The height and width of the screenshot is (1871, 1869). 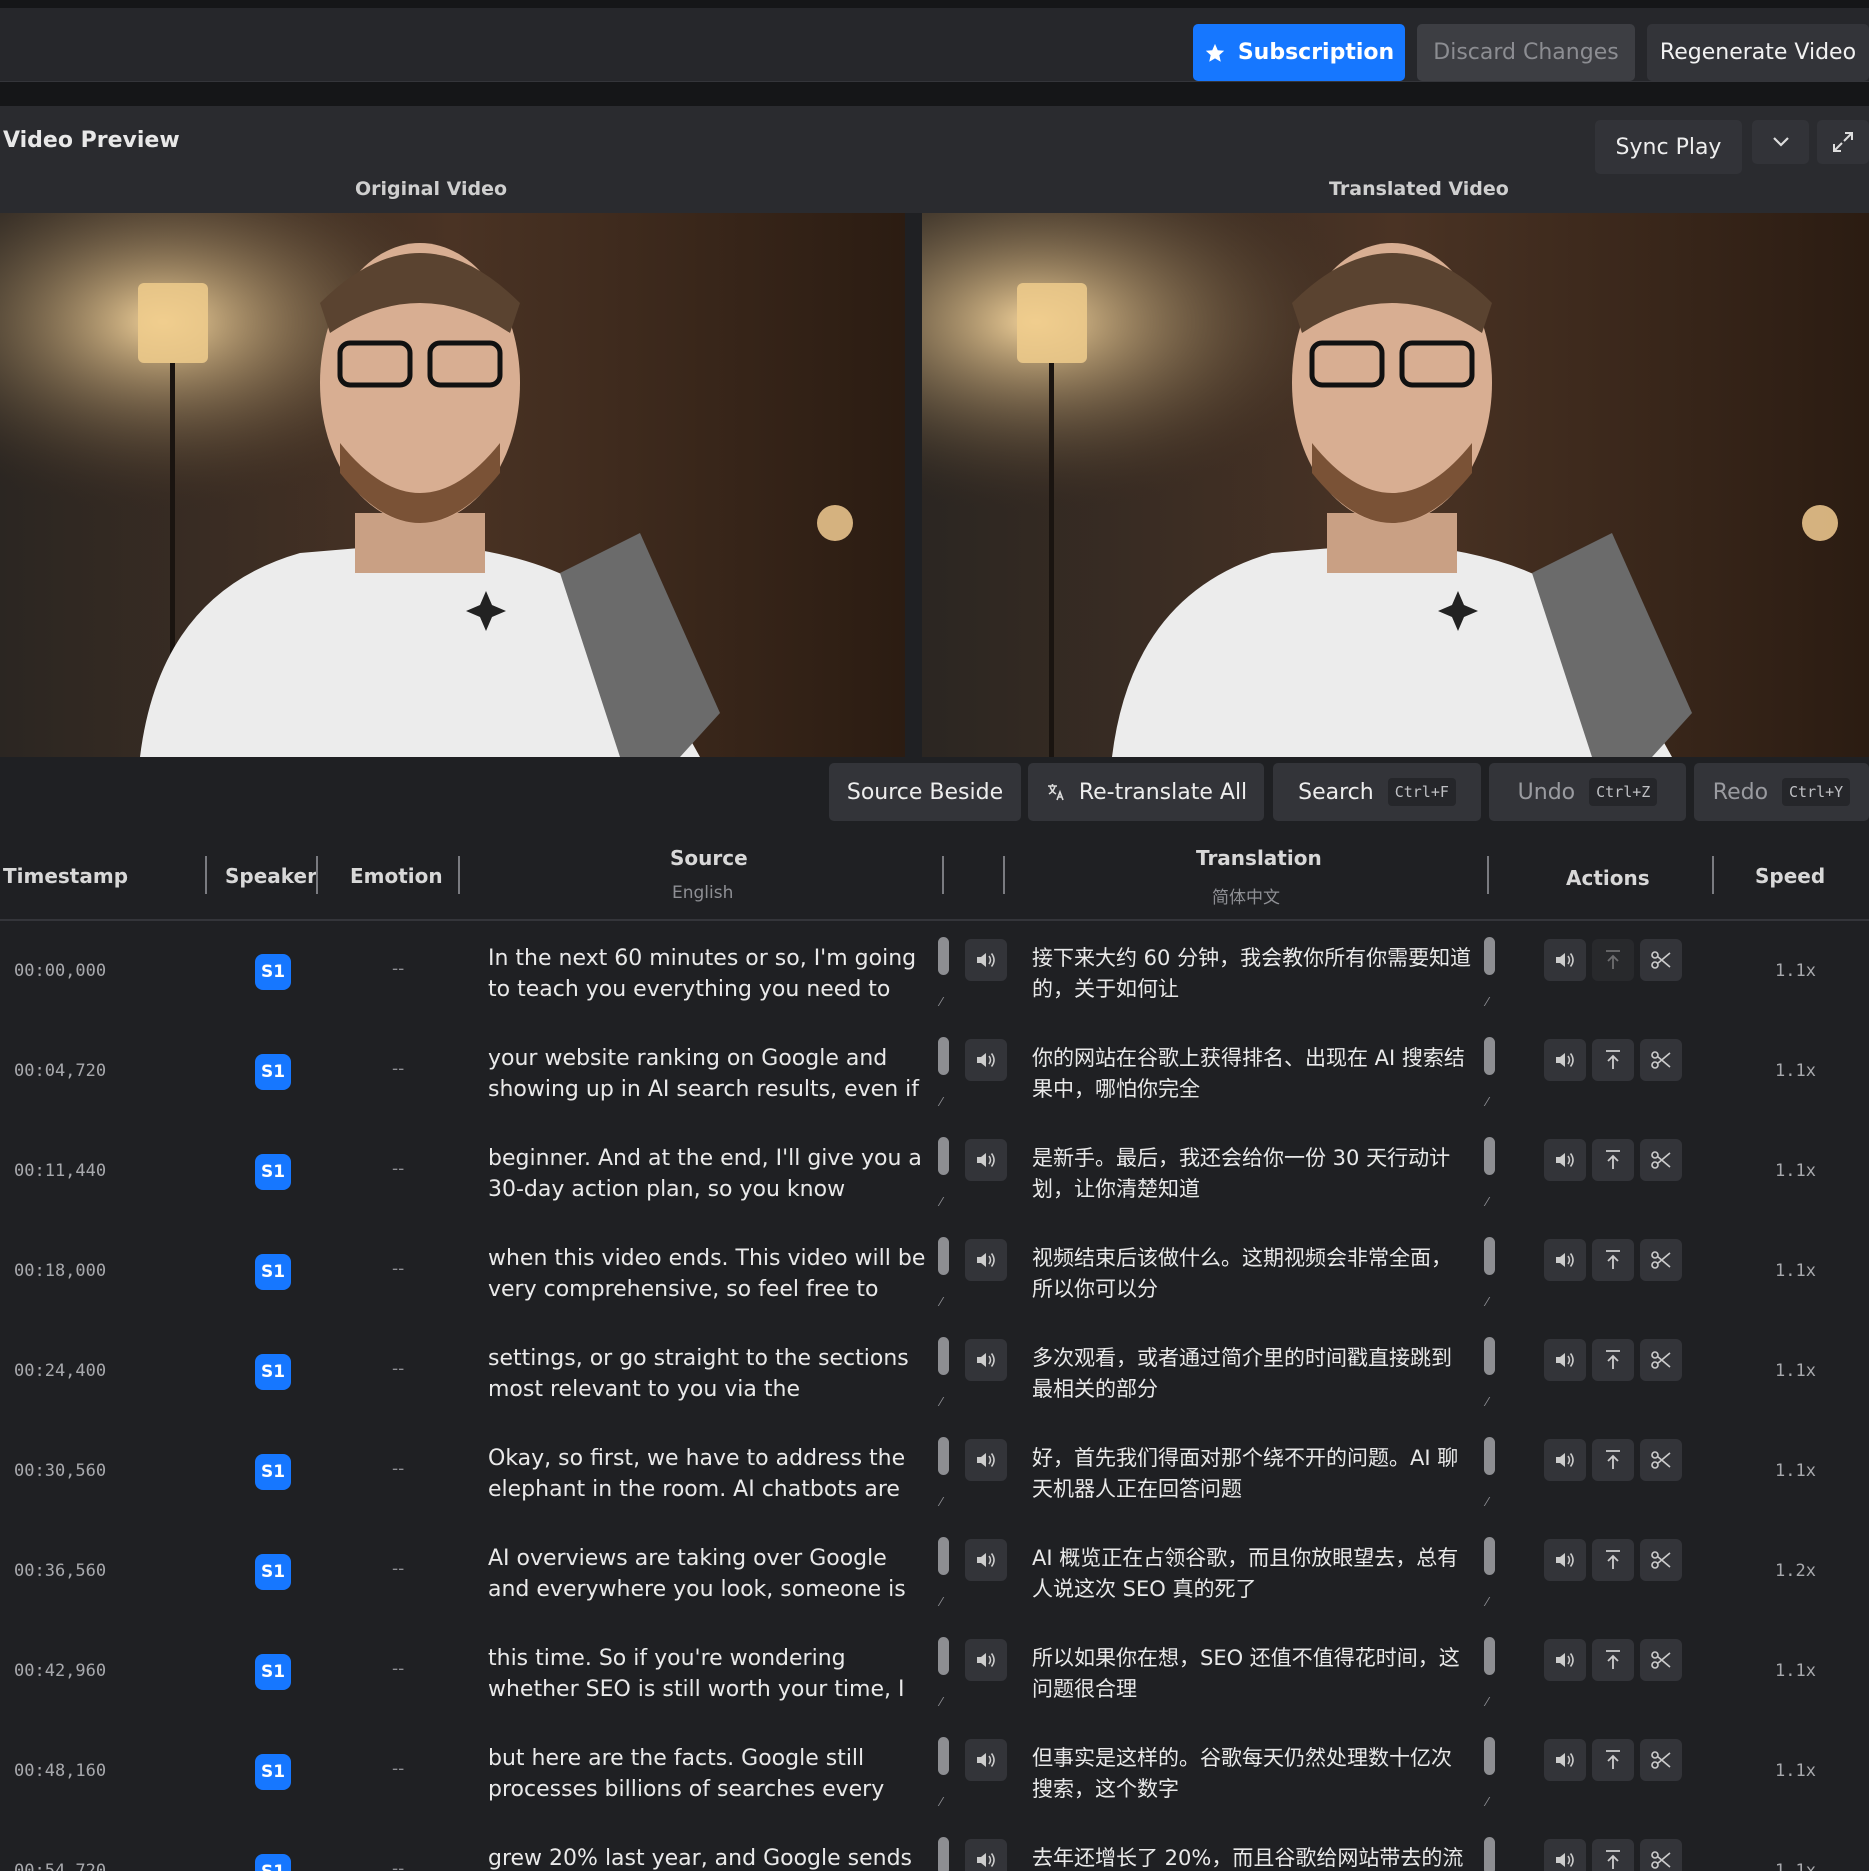 I want to click on original-video-player, so click(x=452, y=485).